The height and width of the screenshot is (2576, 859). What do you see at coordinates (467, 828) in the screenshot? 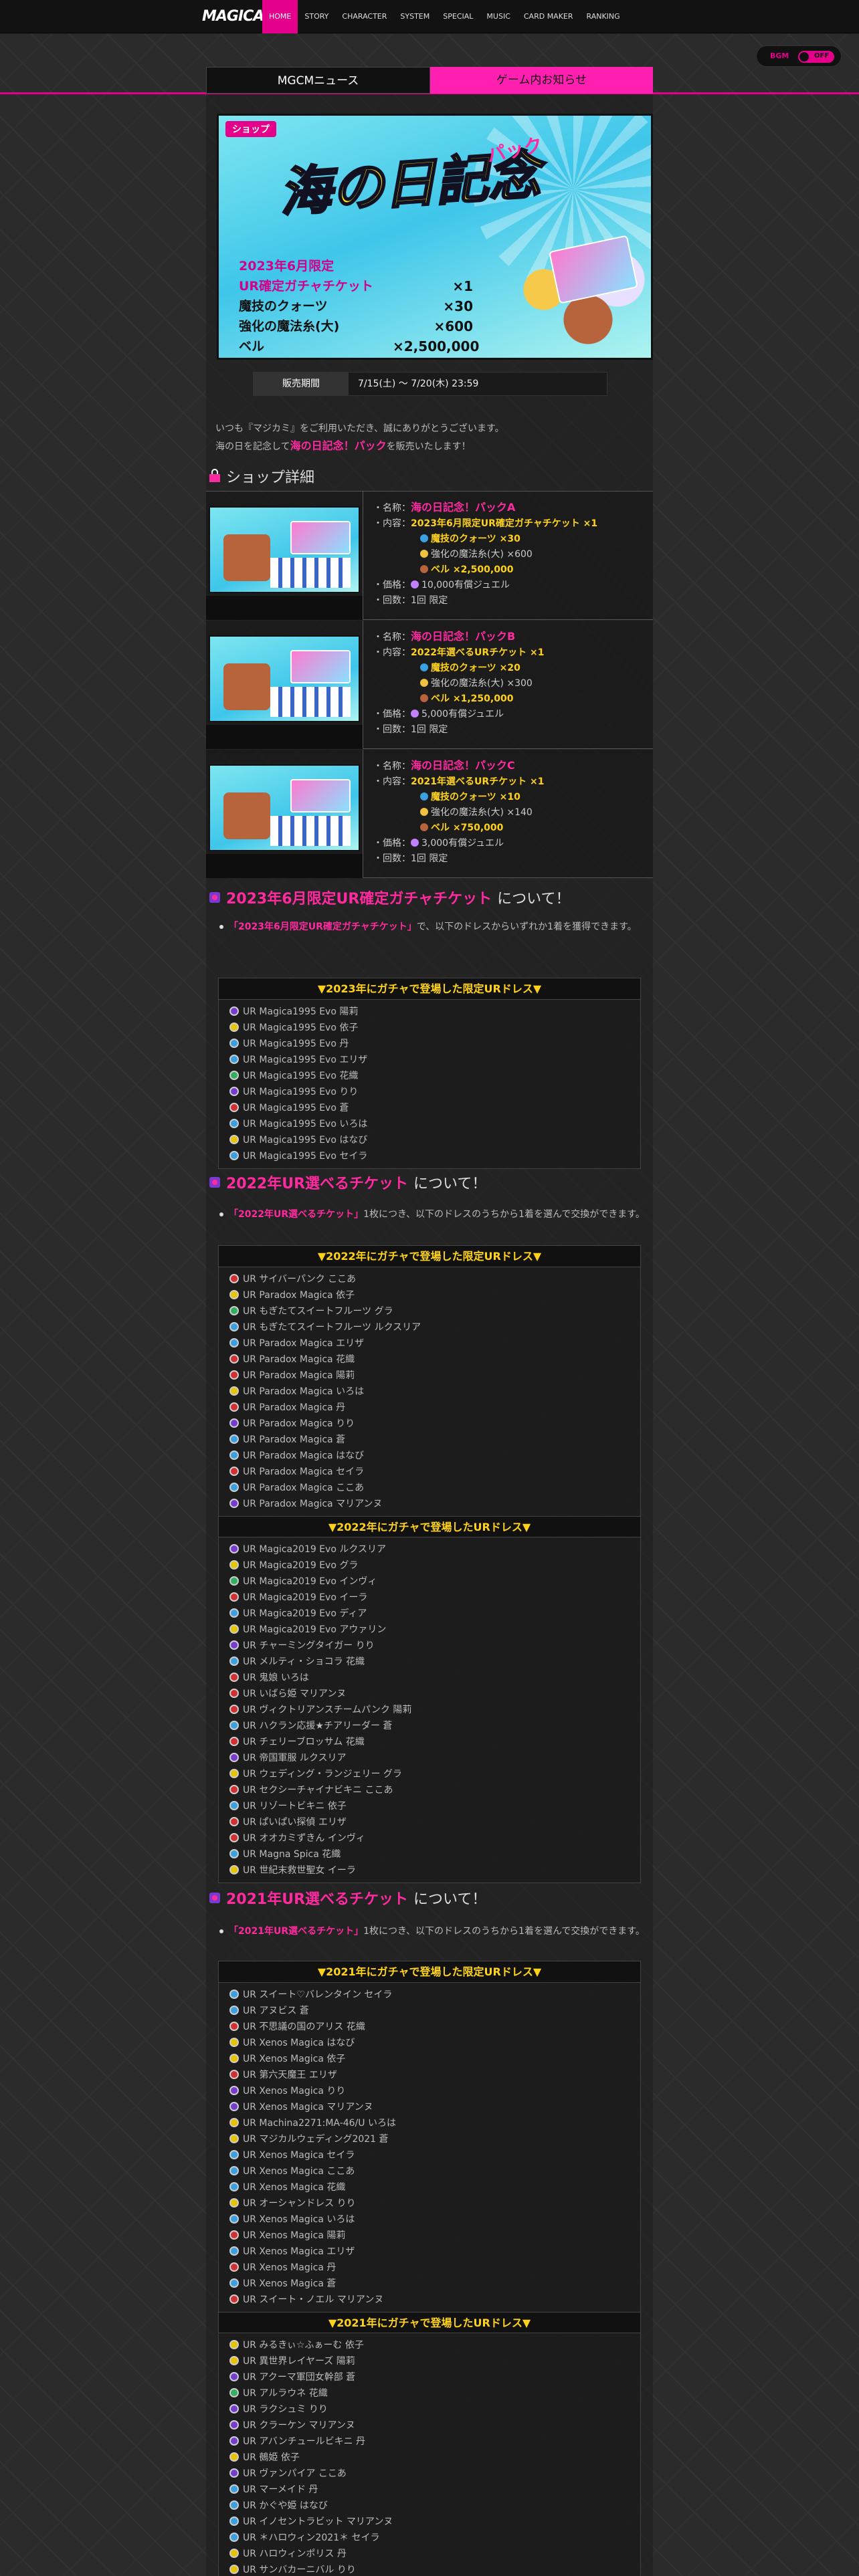
I see `pack-item: ベル ×750,000` at bounding box center [467, 828].